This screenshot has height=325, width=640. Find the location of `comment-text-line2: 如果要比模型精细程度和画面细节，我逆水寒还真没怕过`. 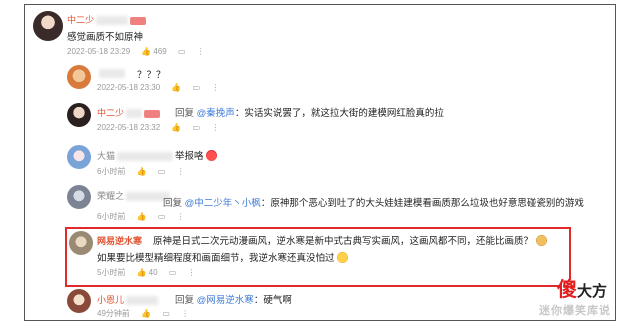

comment-text-line2: 如果要比模型精细程度和画面细节，我逆水寒还真没怕过 is located at coordinates (223, 257).